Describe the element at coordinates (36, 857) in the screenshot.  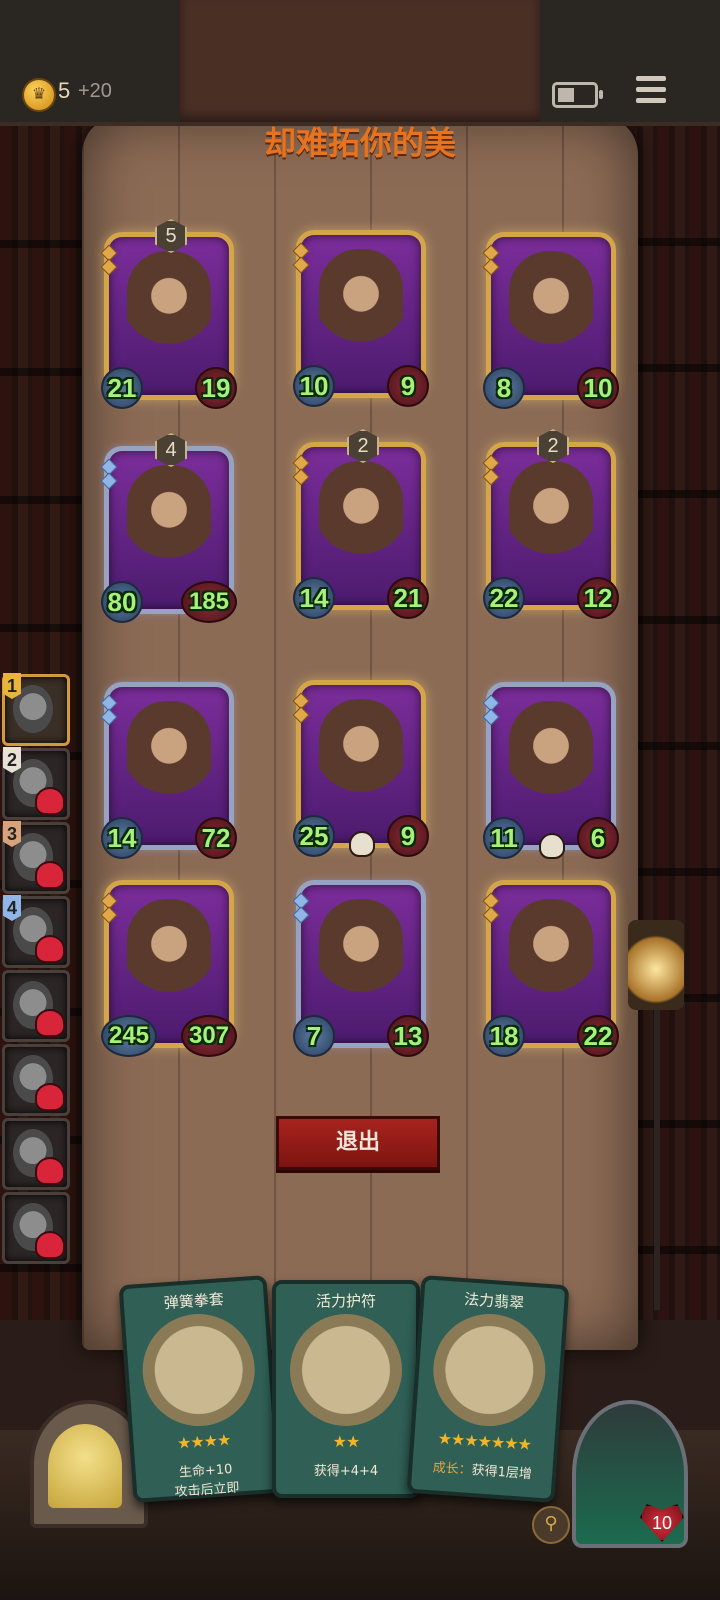
I see `roster-slot: 3` at that location.